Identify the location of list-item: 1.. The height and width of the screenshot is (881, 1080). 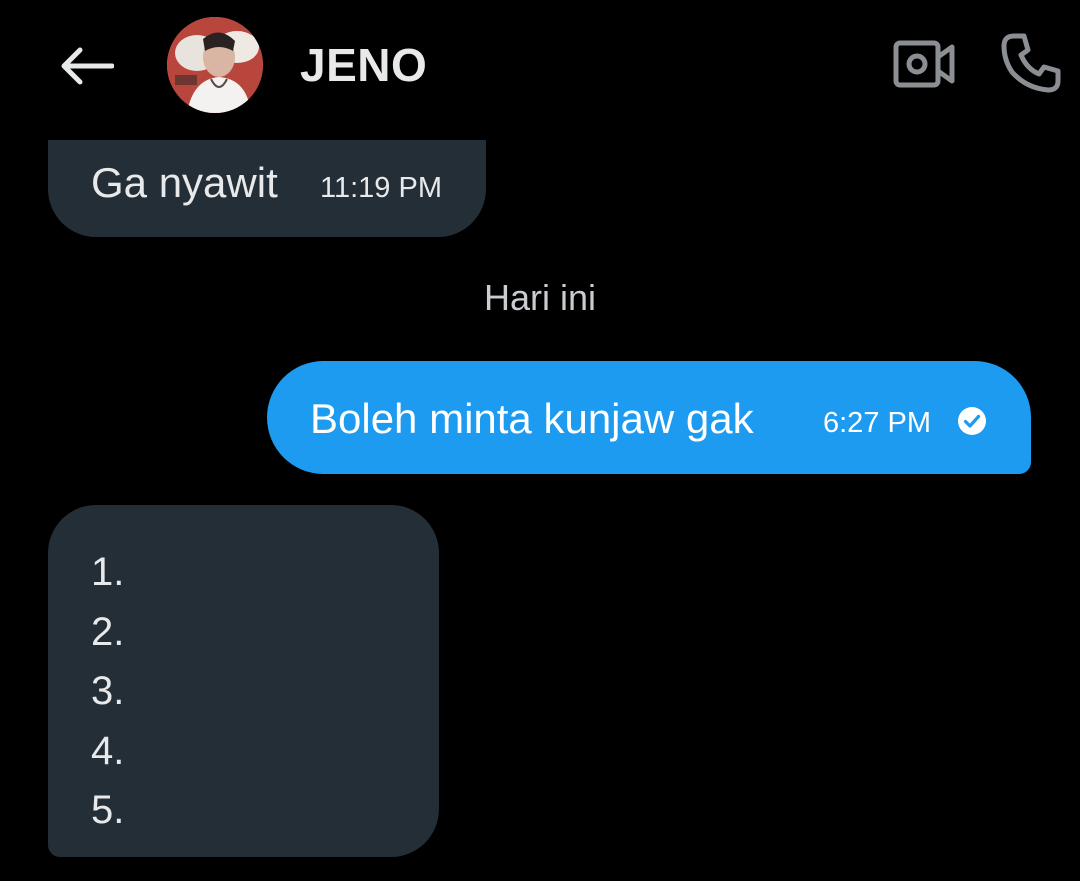
(108, 572).